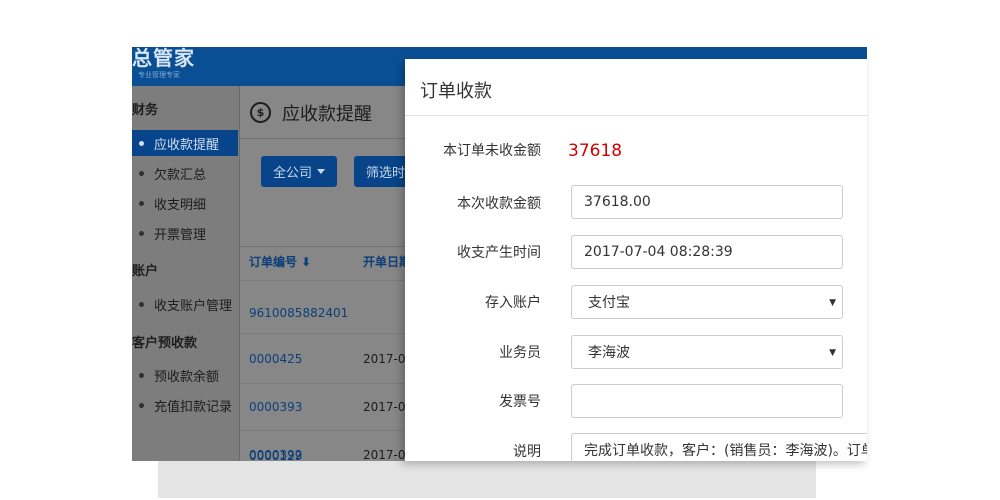  I want to click on background-card, so click(487, 479).